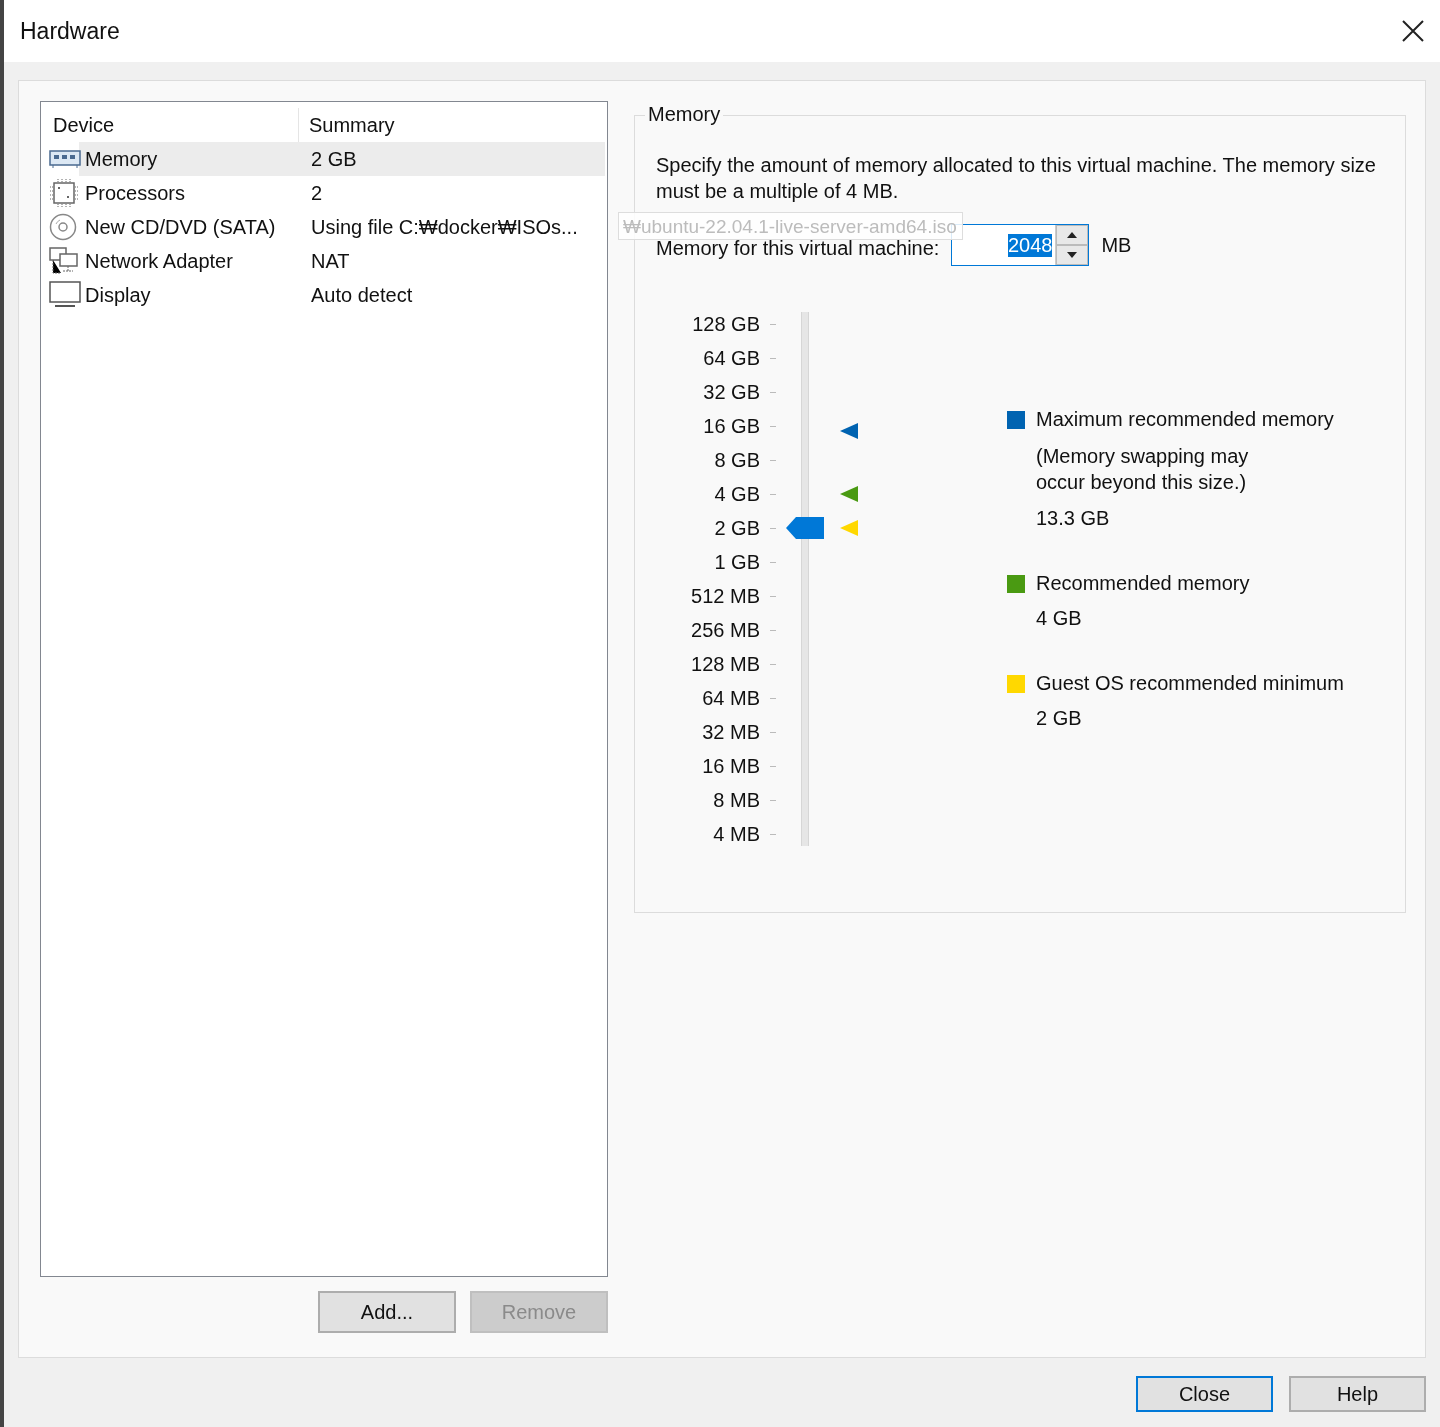  What do you see at coordinates (181, 227) in the screenshot?
I see `device-name: New CD/DVD (SATA)` at bounding box center [181, 227].